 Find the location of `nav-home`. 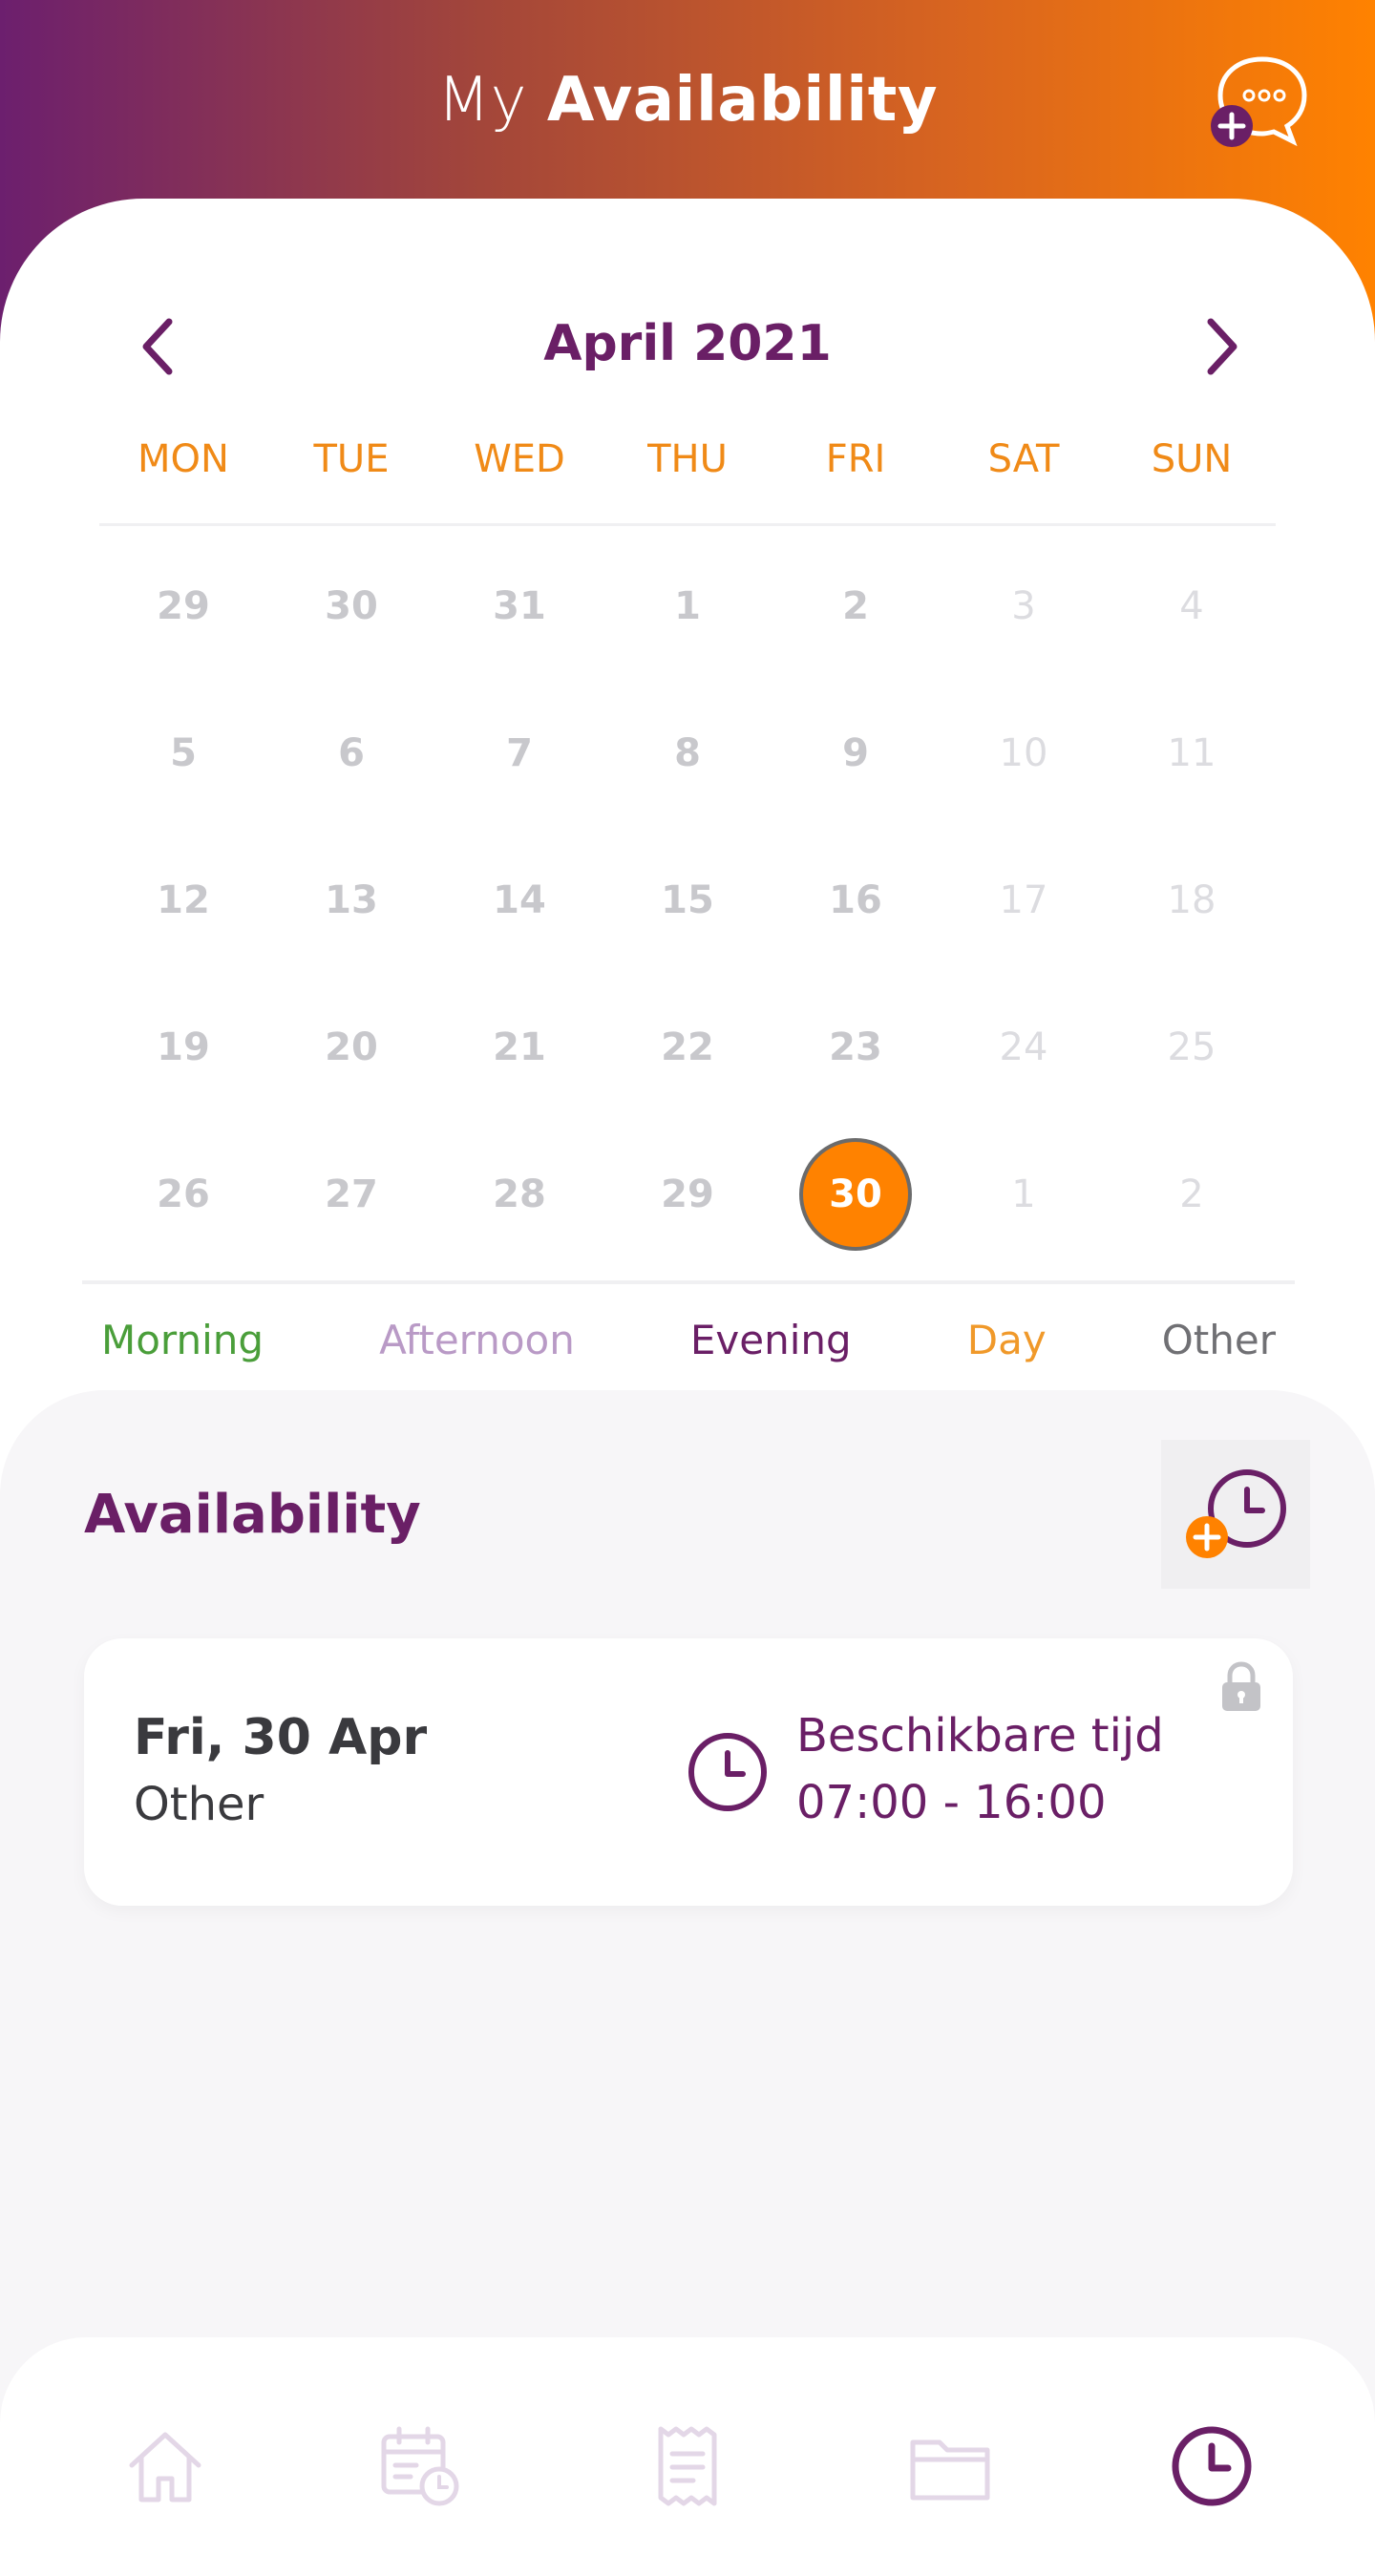

nav-home is located at coordinates (166, 2466).